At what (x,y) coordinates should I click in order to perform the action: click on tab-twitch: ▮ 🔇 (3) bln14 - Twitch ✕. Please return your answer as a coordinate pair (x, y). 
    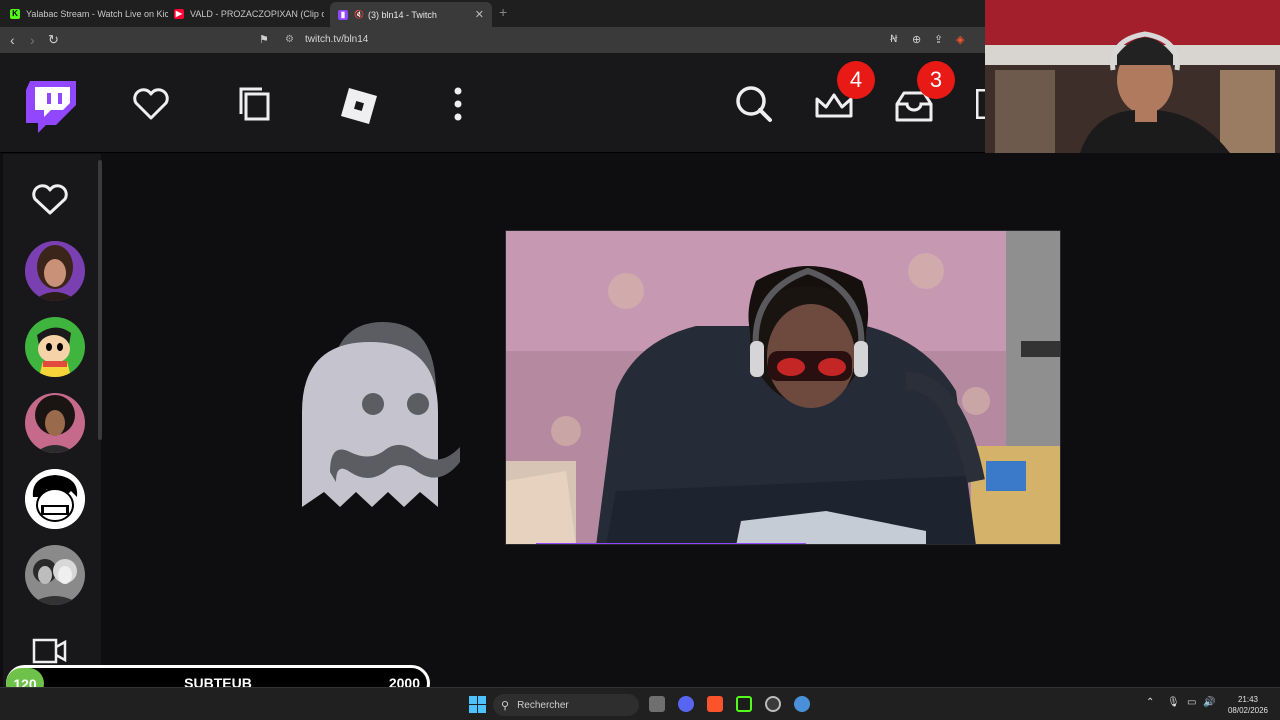
    Looking at the image, I should click on (411, 14).